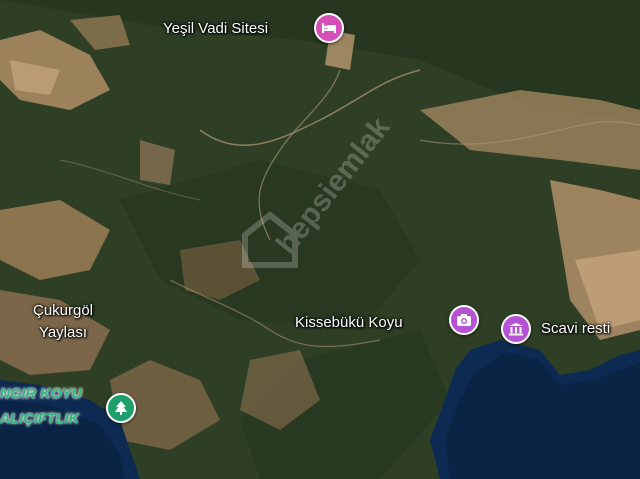 The image size is (640, 479). I want to click on viewpoint-pin, so click(464, 320).